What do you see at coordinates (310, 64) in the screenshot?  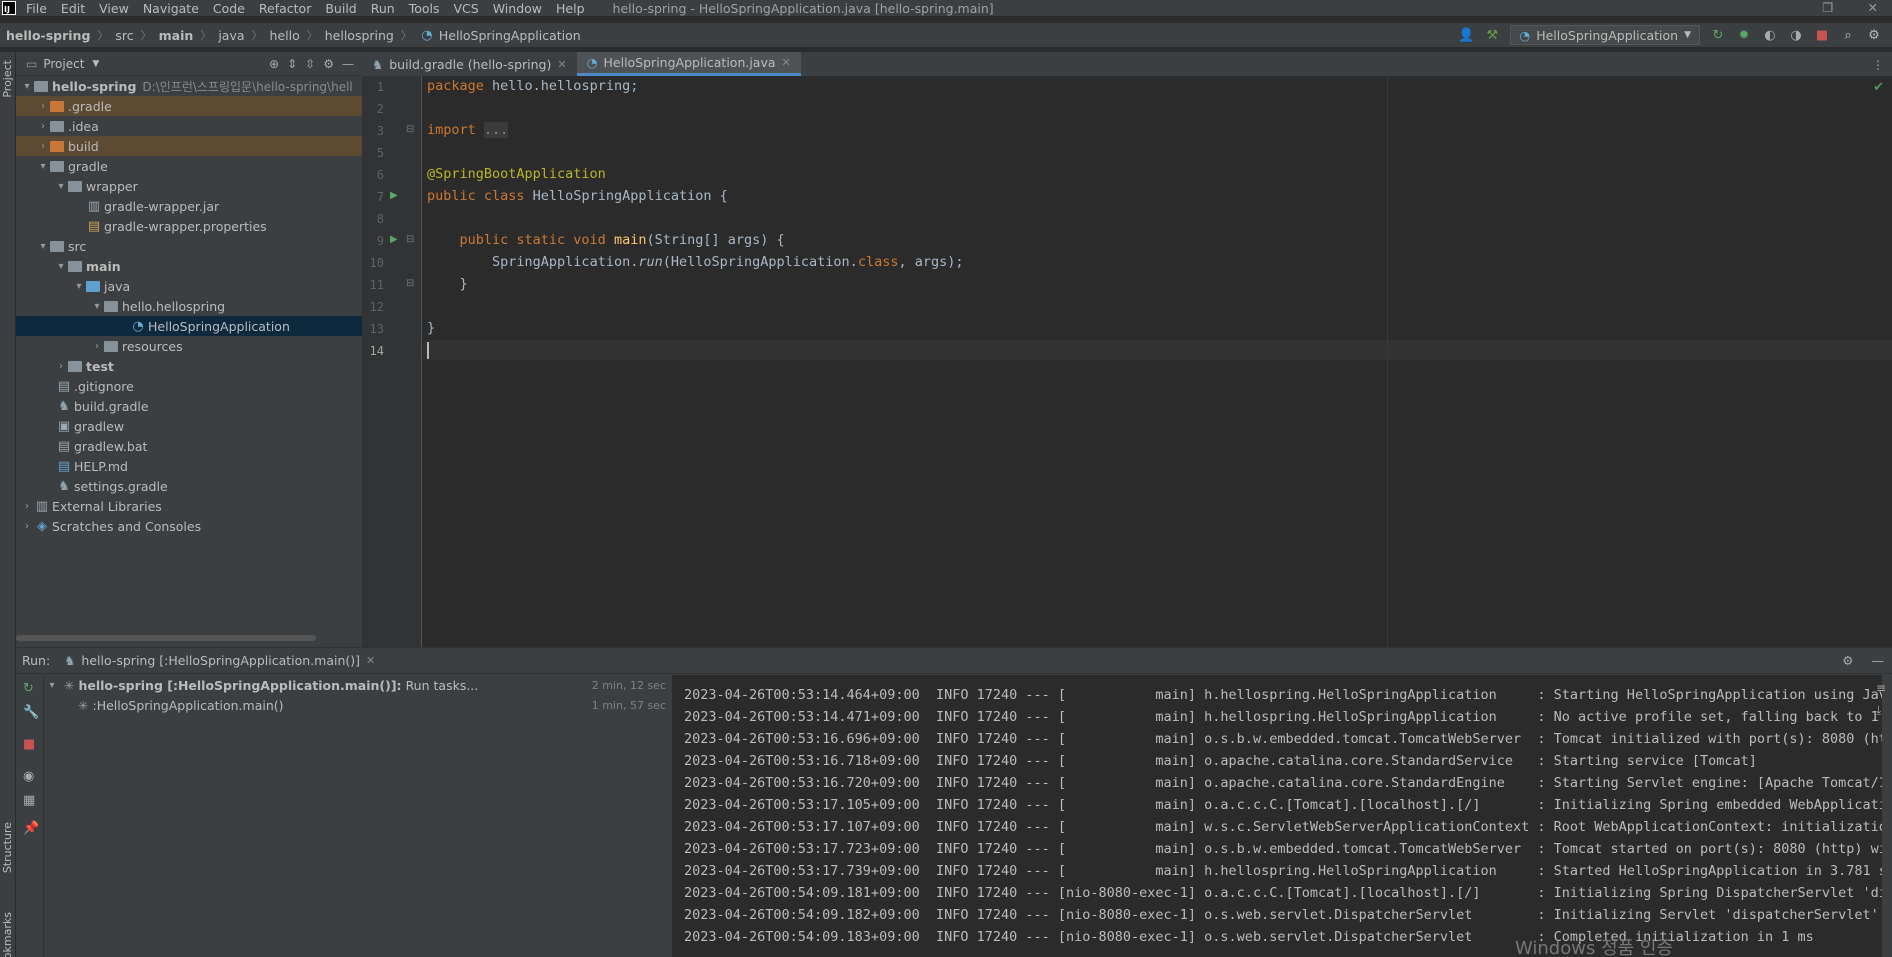 I see `collapse-all-icon: ⇳` at bounding box center [310, 64].